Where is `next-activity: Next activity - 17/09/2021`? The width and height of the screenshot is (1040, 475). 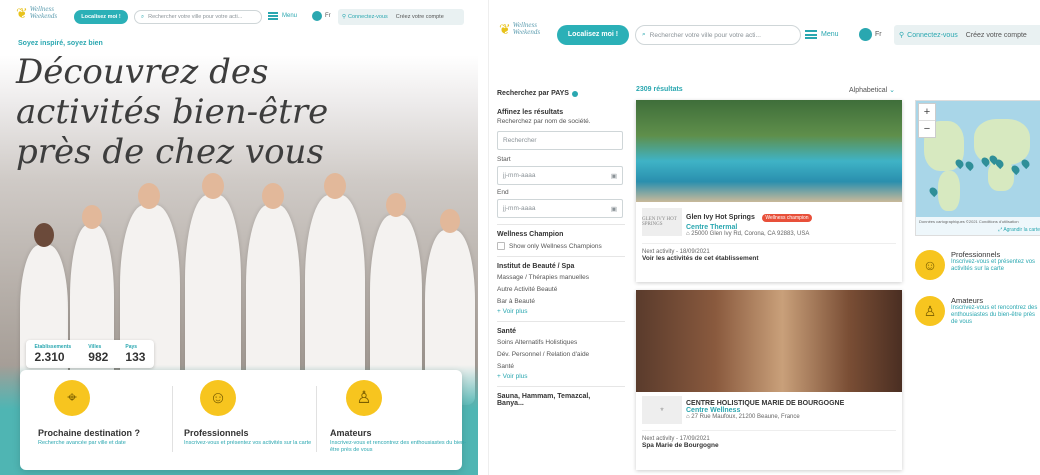
next-activity: Next activity - 17/09/2021 is located at coordinates (769, 436).